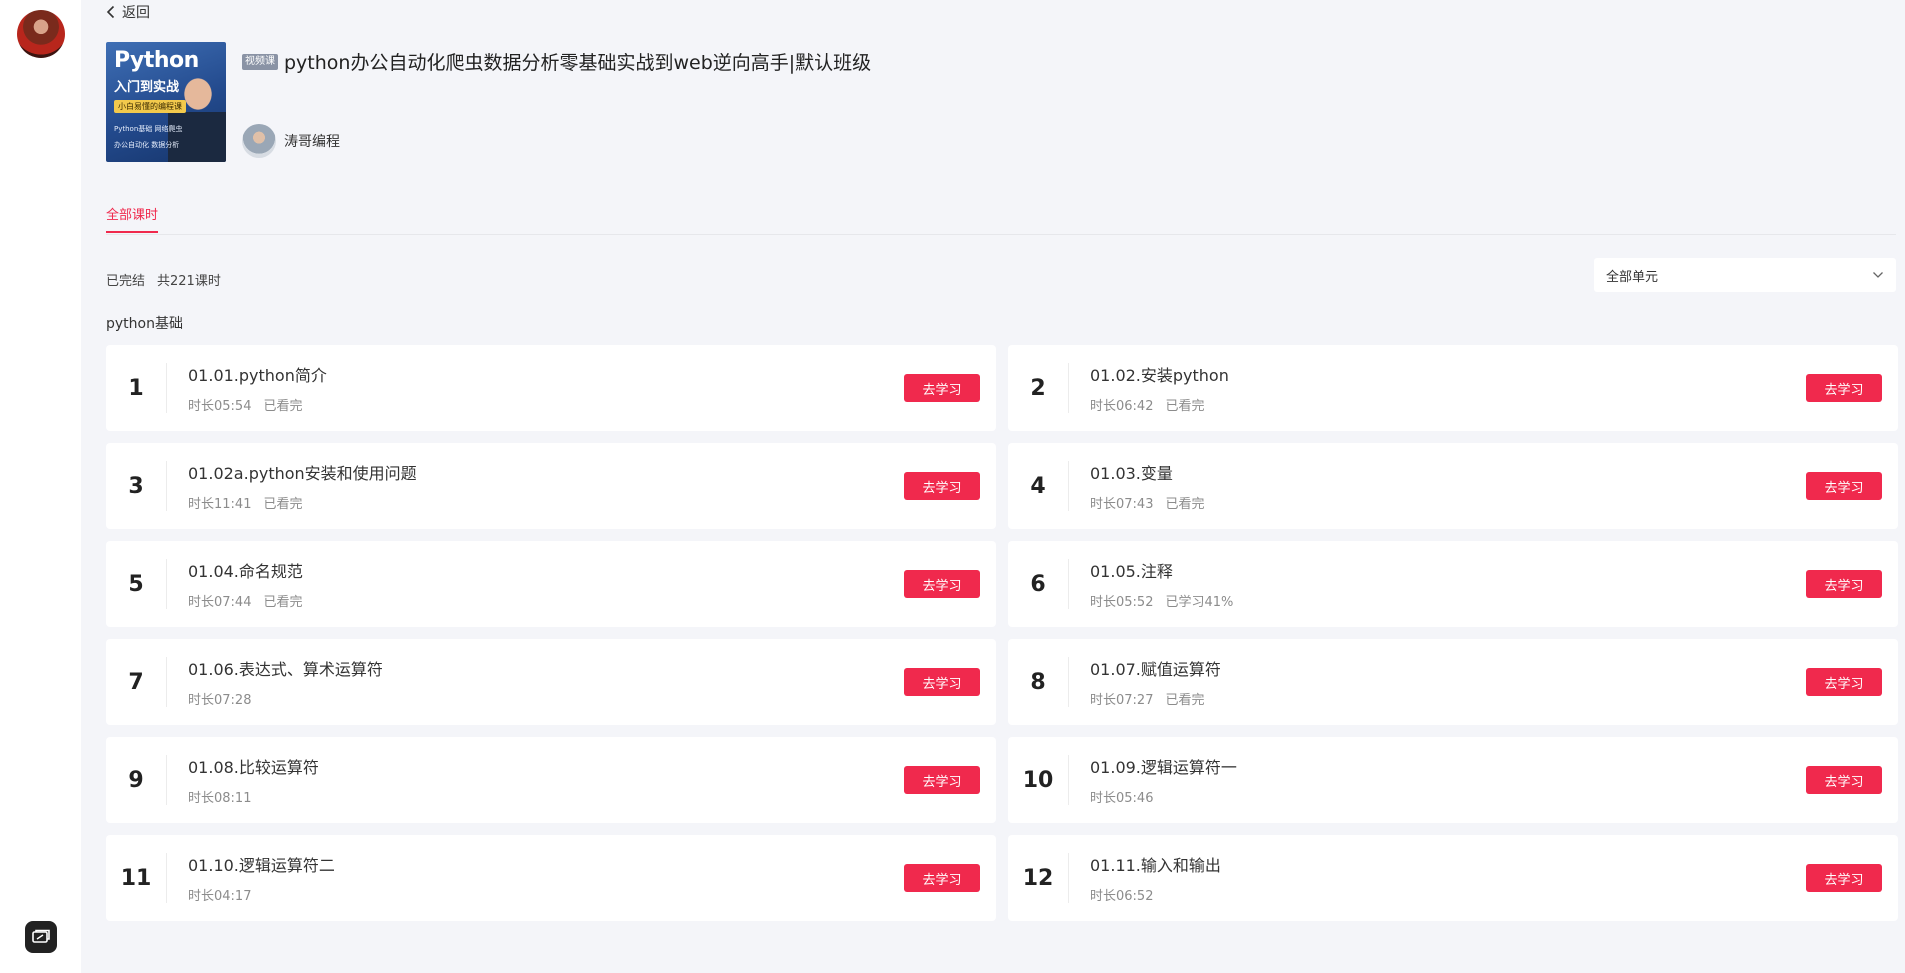  I want to click on cover-line2: 办公自动化 数据分析, so click(147, 145).